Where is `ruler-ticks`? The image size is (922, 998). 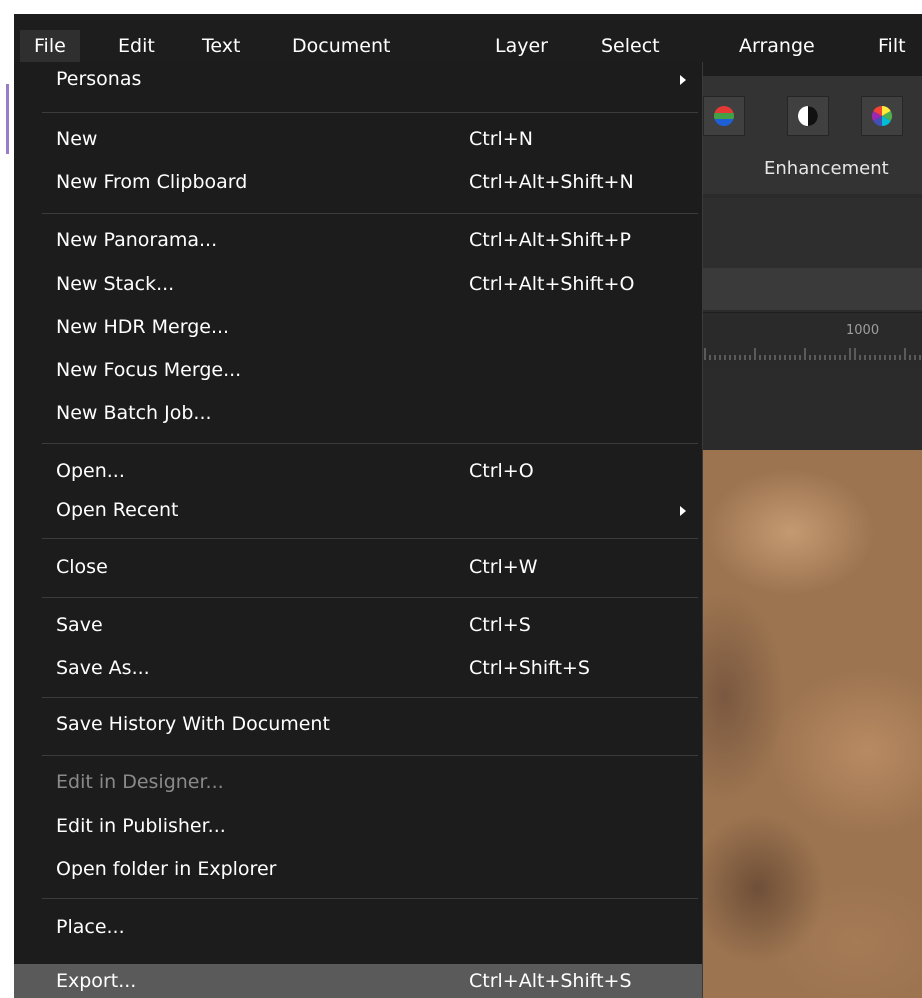
ruler-ticks is located at coordinates (812, 354).